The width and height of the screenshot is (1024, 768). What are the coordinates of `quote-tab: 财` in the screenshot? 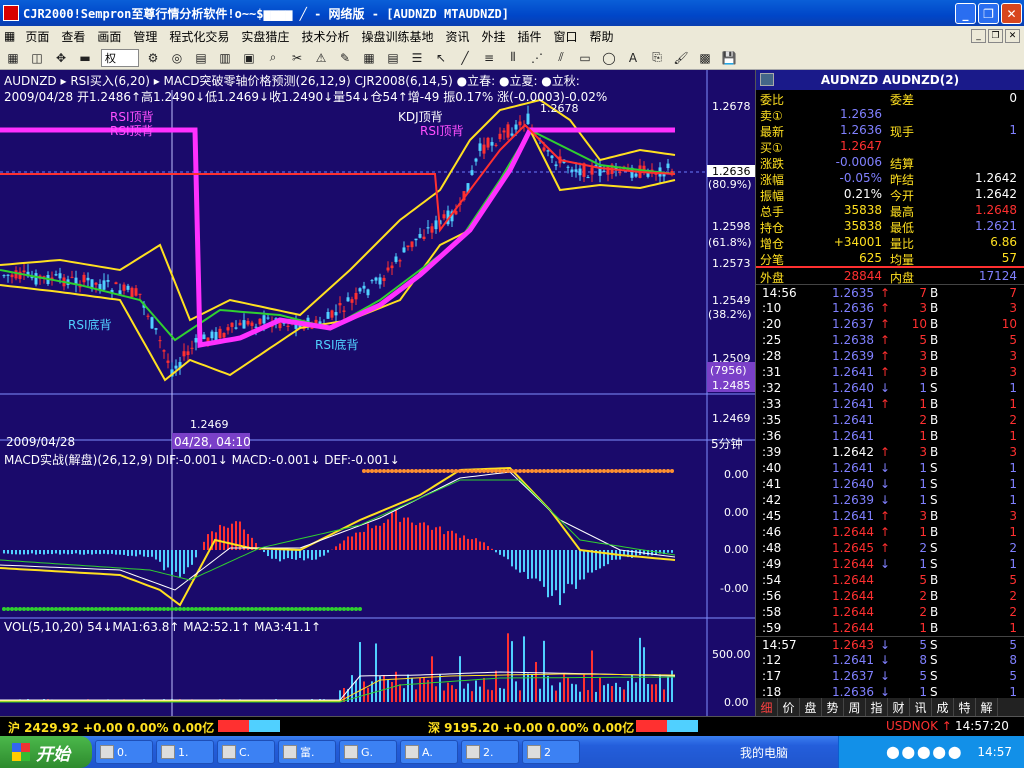 It's located at (899, 707).